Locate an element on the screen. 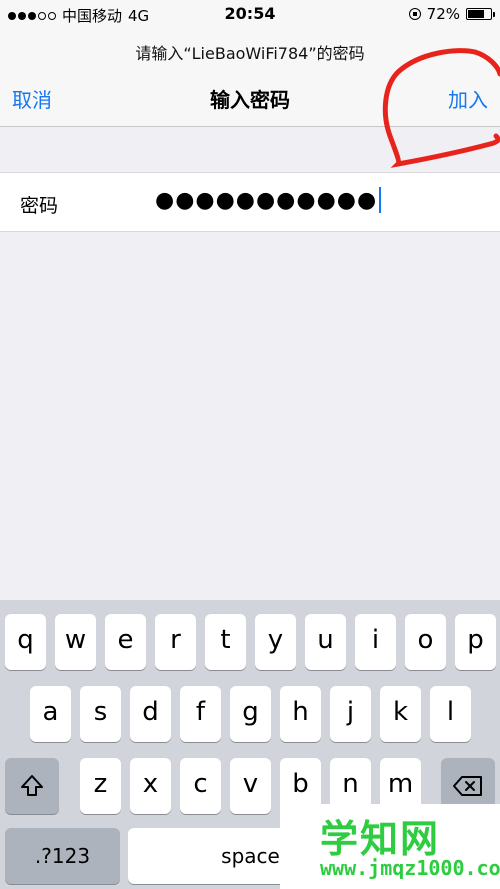 This screenshot has width=500, height=889. key-s: s is located at coordinates (100, 714).